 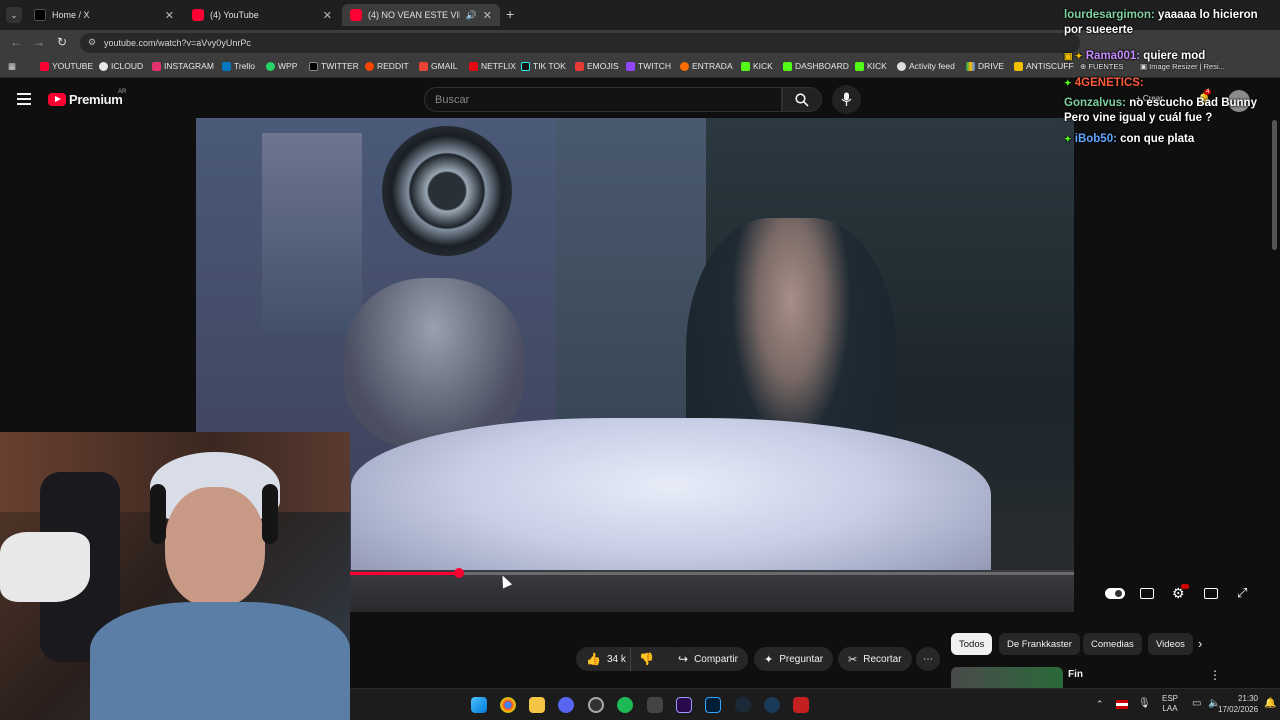 I want to click on speaker-icon: 🔊, so click(x=471, y=15).